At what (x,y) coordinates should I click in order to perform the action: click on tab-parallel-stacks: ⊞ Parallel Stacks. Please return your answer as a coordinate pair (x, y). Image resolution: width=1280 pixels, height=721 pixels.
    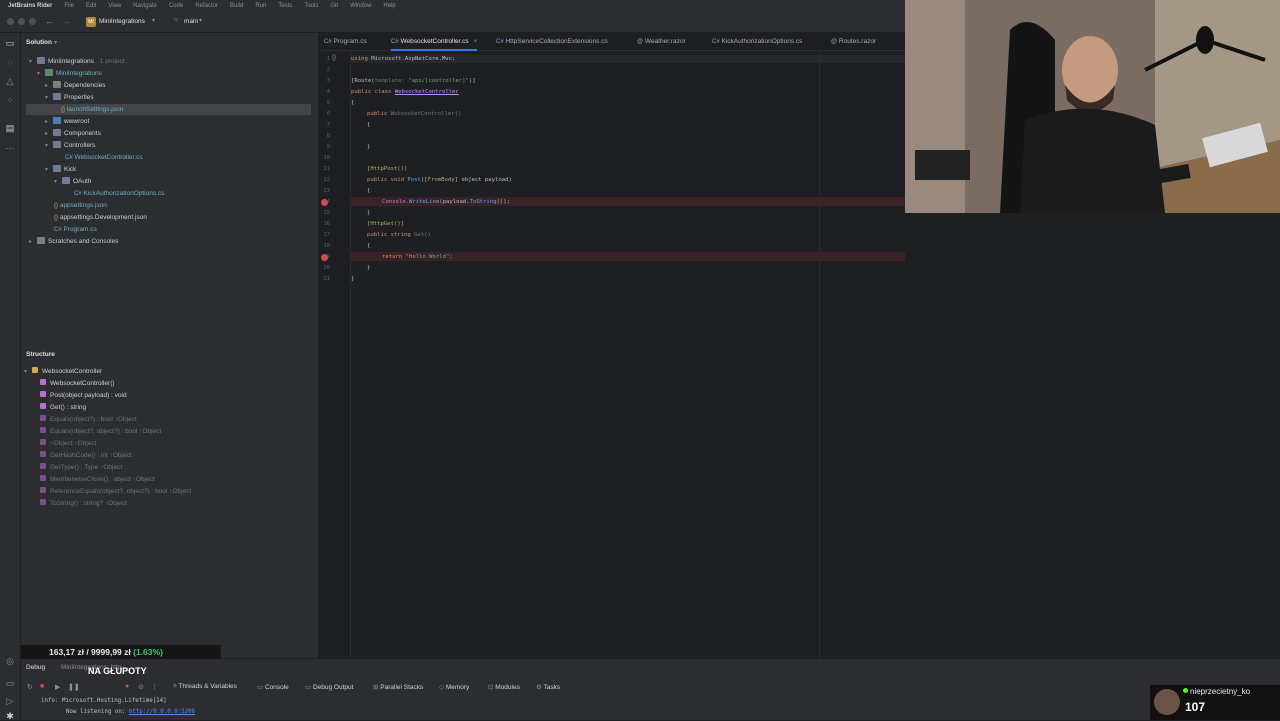
    Looking at the image, I should click on (398, 687).